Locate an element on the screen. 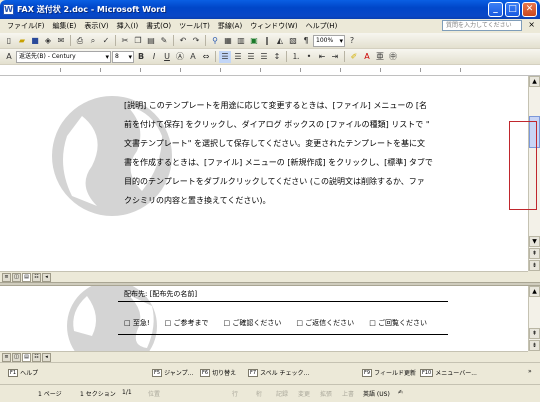  fkey-help: F1 ヘルプ is located at coordinates (23, 372).